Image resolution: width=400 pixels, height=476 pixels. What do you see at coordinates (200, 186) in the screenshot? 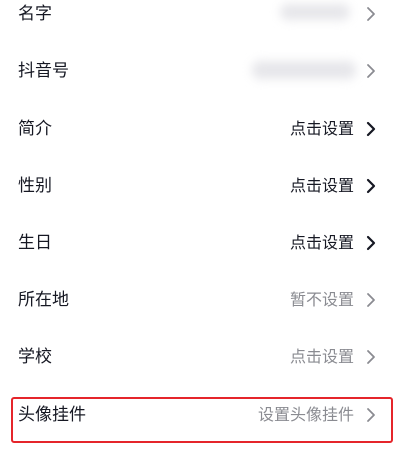
I see `row-gender: 性别 点击设置` at bounding box center [200, 186].